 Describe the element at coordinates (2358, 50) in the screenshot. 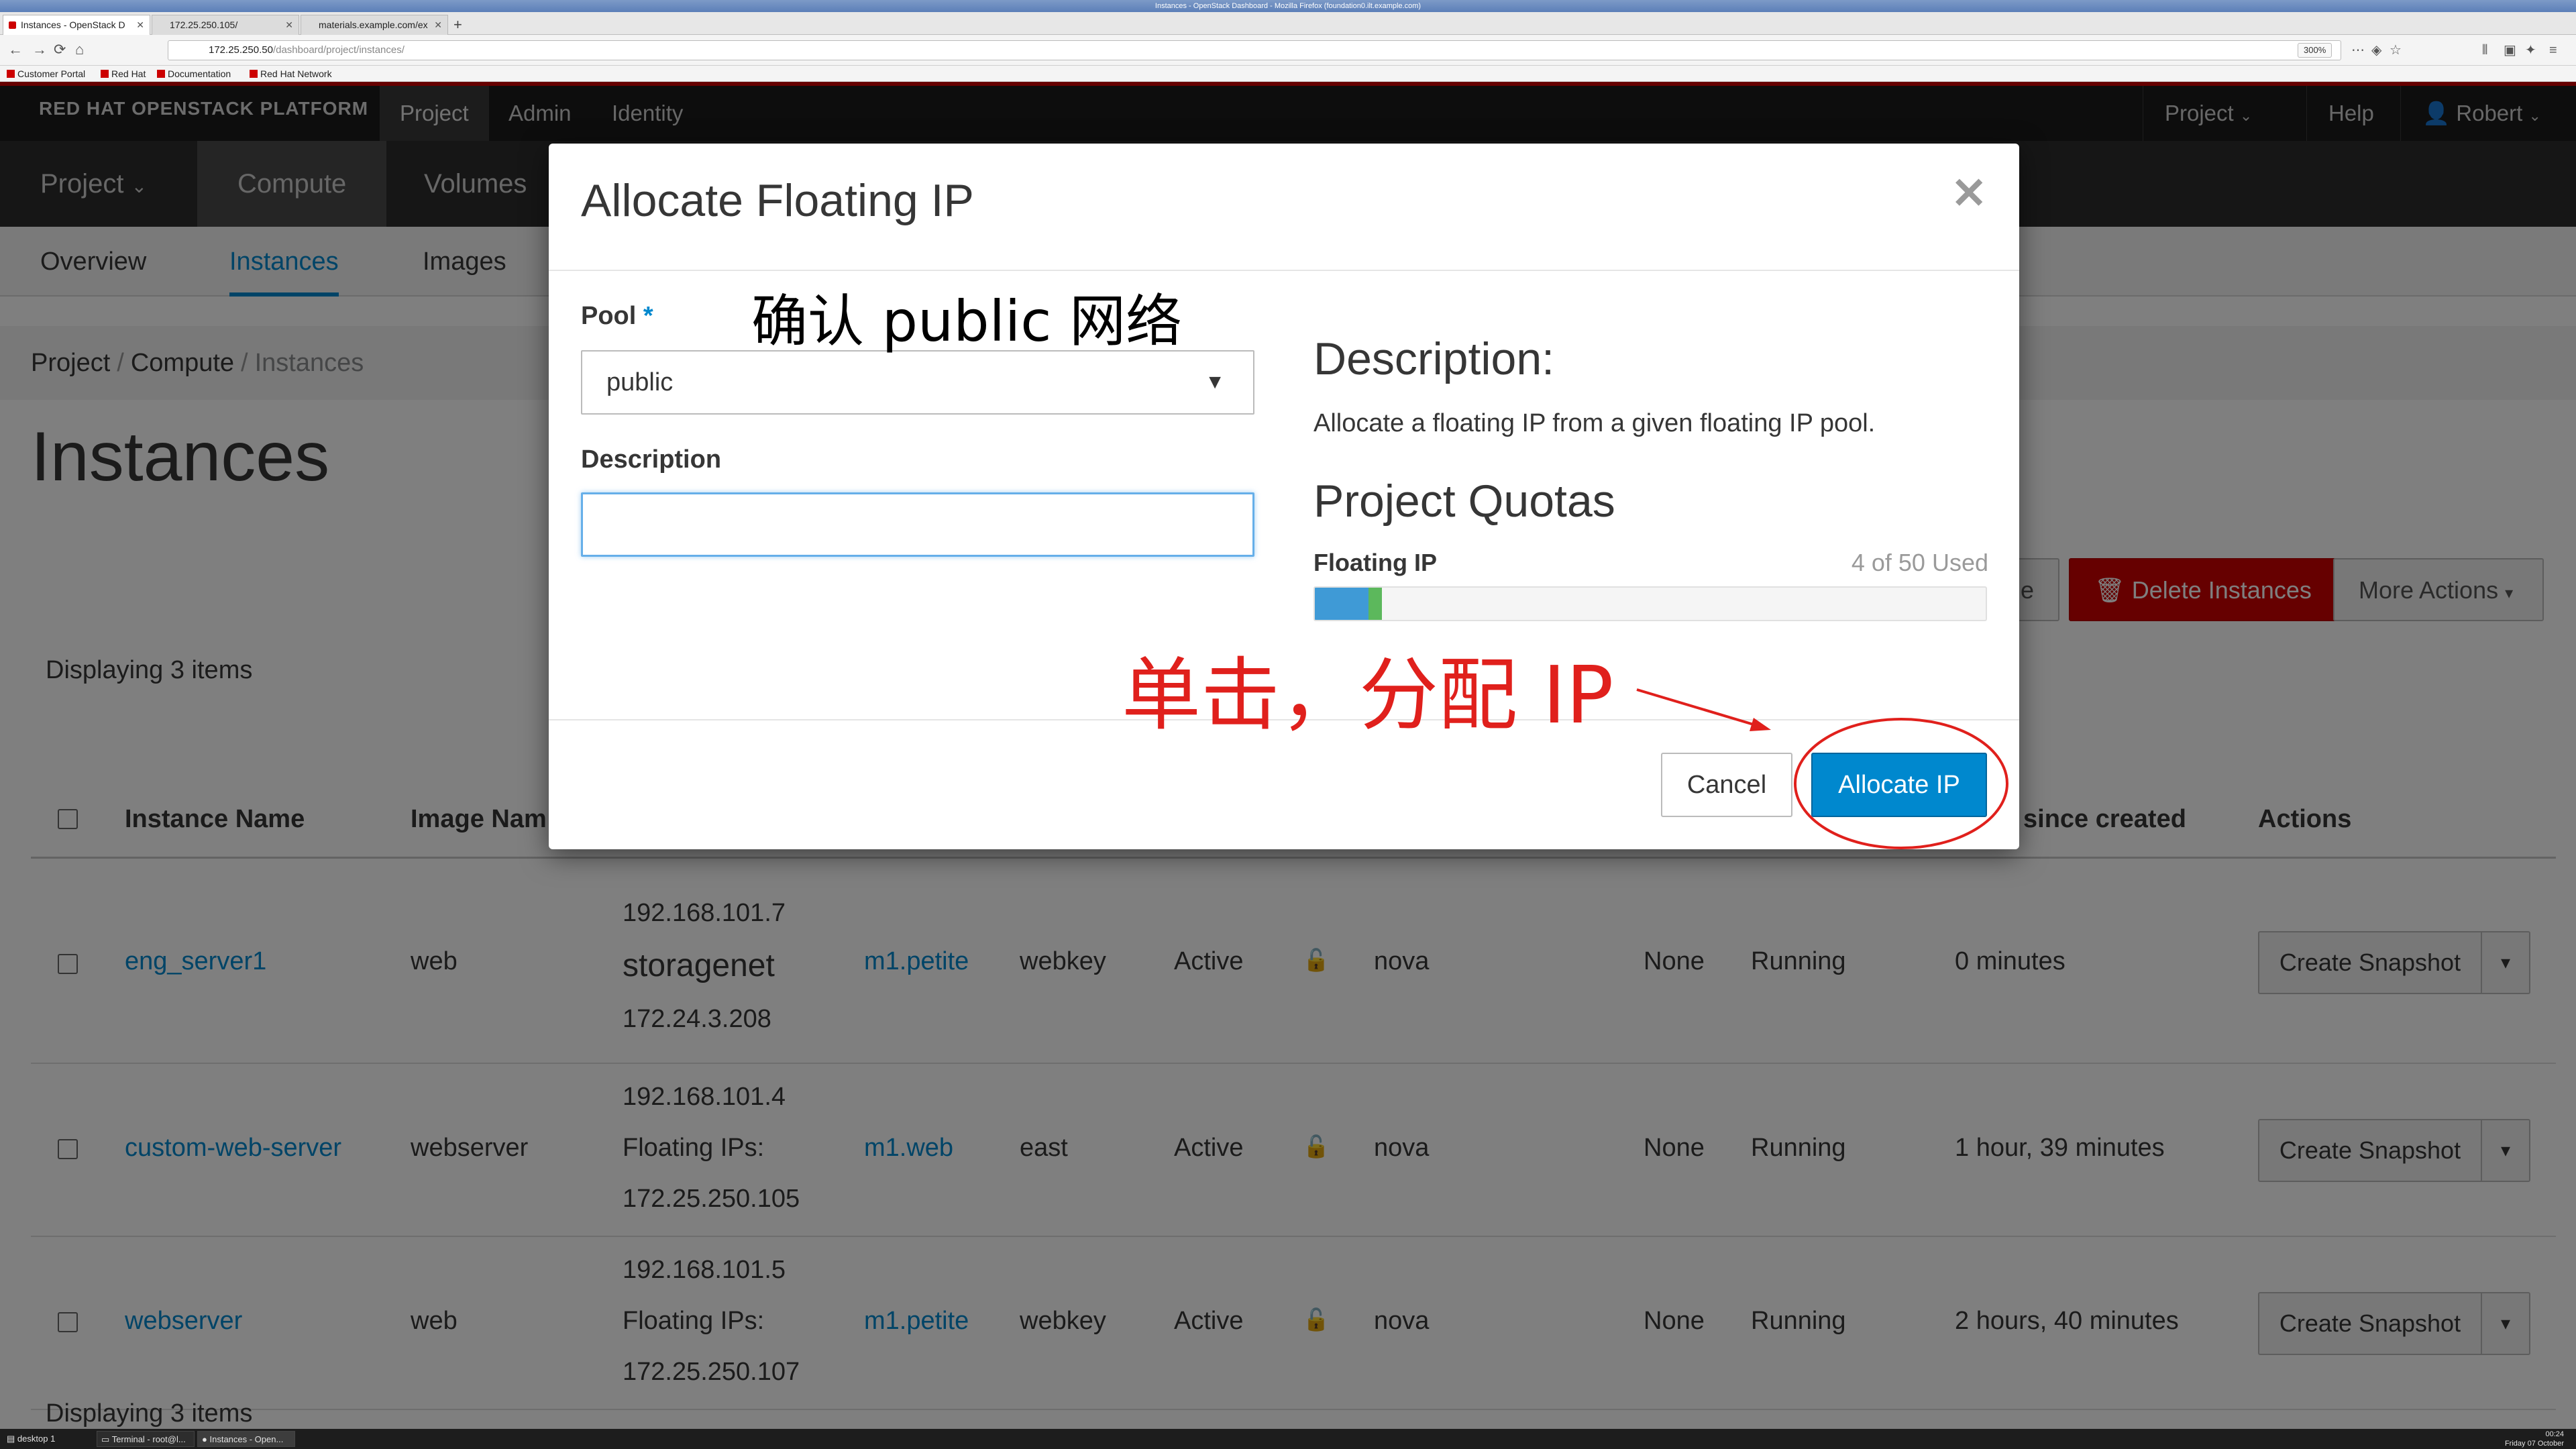

I see `page-actions-icon: ⋯` at that location.